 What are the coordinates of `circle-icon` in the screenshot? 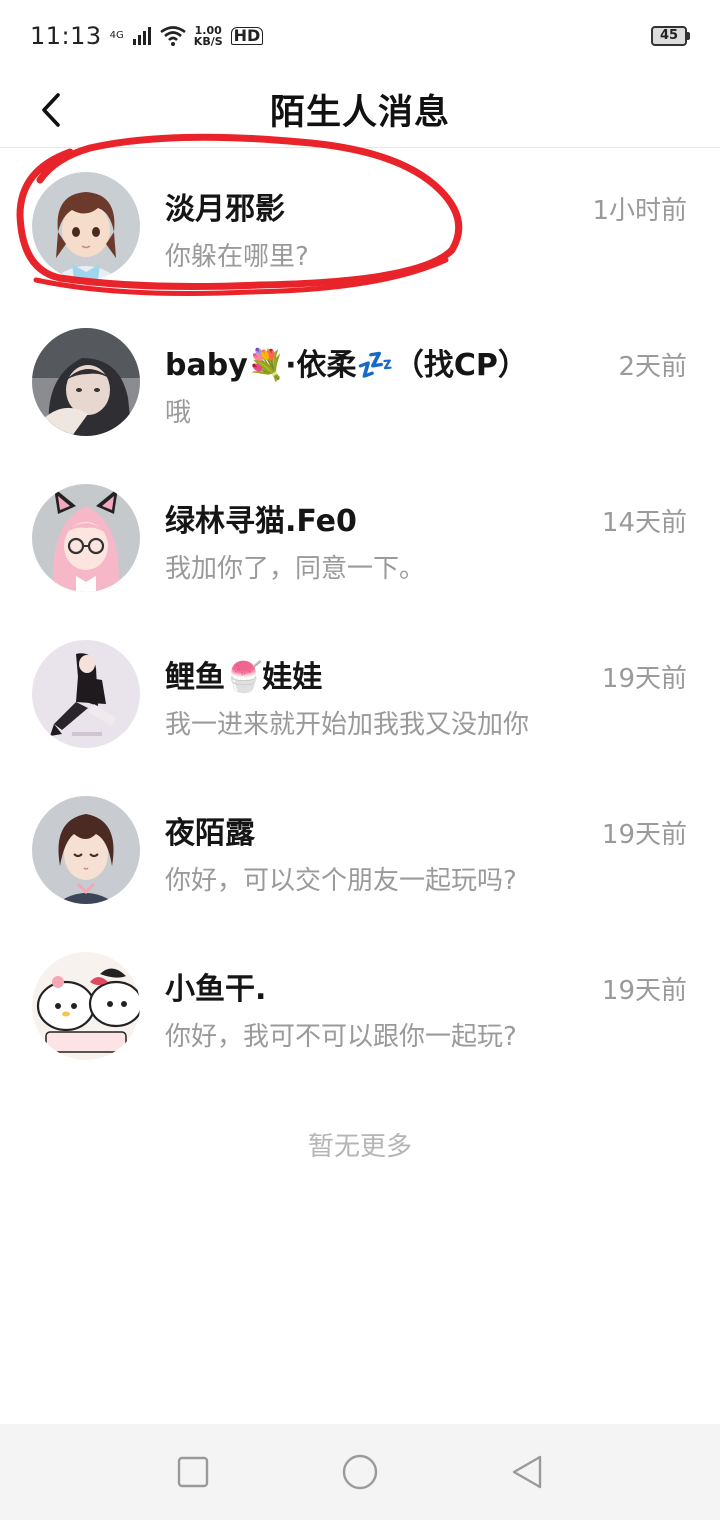 It's located at (360, 1472).